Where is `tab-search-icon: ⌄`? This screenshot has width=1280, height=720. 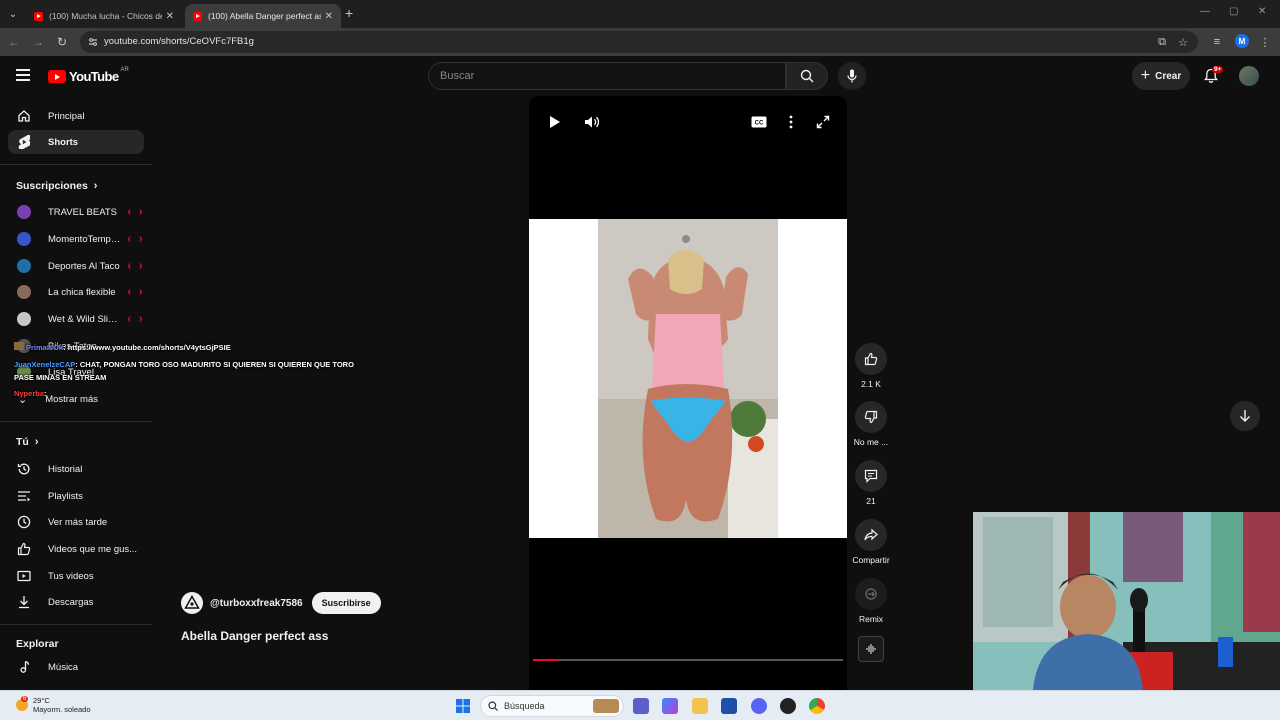 tab-search-icon: ⌄ is located at coordinates (13, 14).